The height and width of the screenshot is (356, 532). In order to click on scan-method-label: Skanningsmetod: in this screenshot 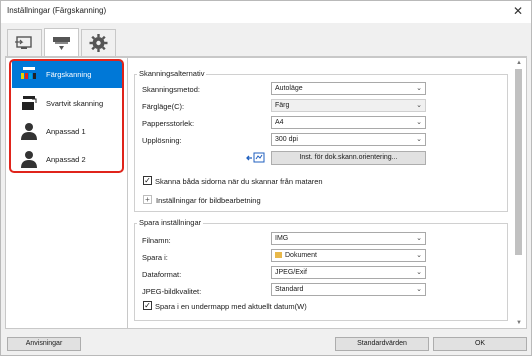, I will do `click(171, 89)`.